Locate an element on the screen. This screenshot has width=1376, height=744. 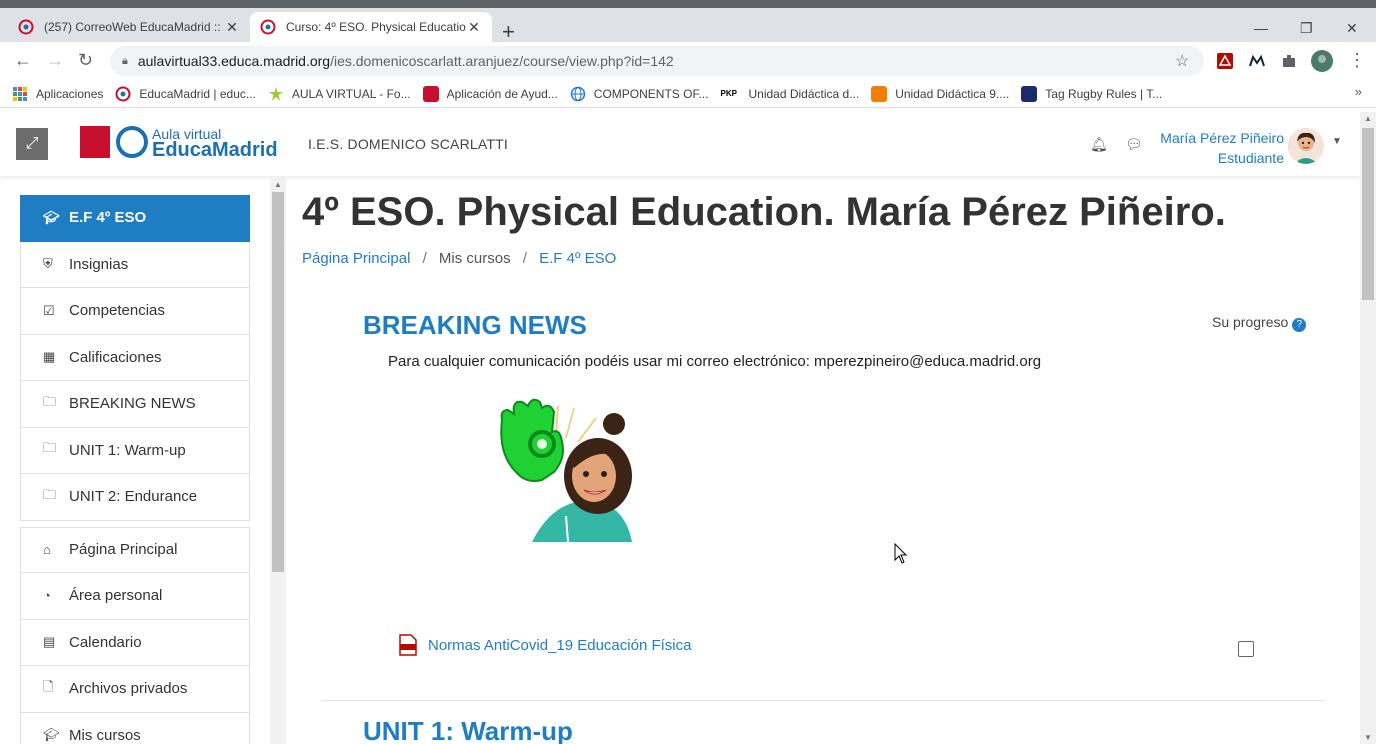
nav-item-calificaciones: ▦ Calificaciones is located at coordinates (135, 357).